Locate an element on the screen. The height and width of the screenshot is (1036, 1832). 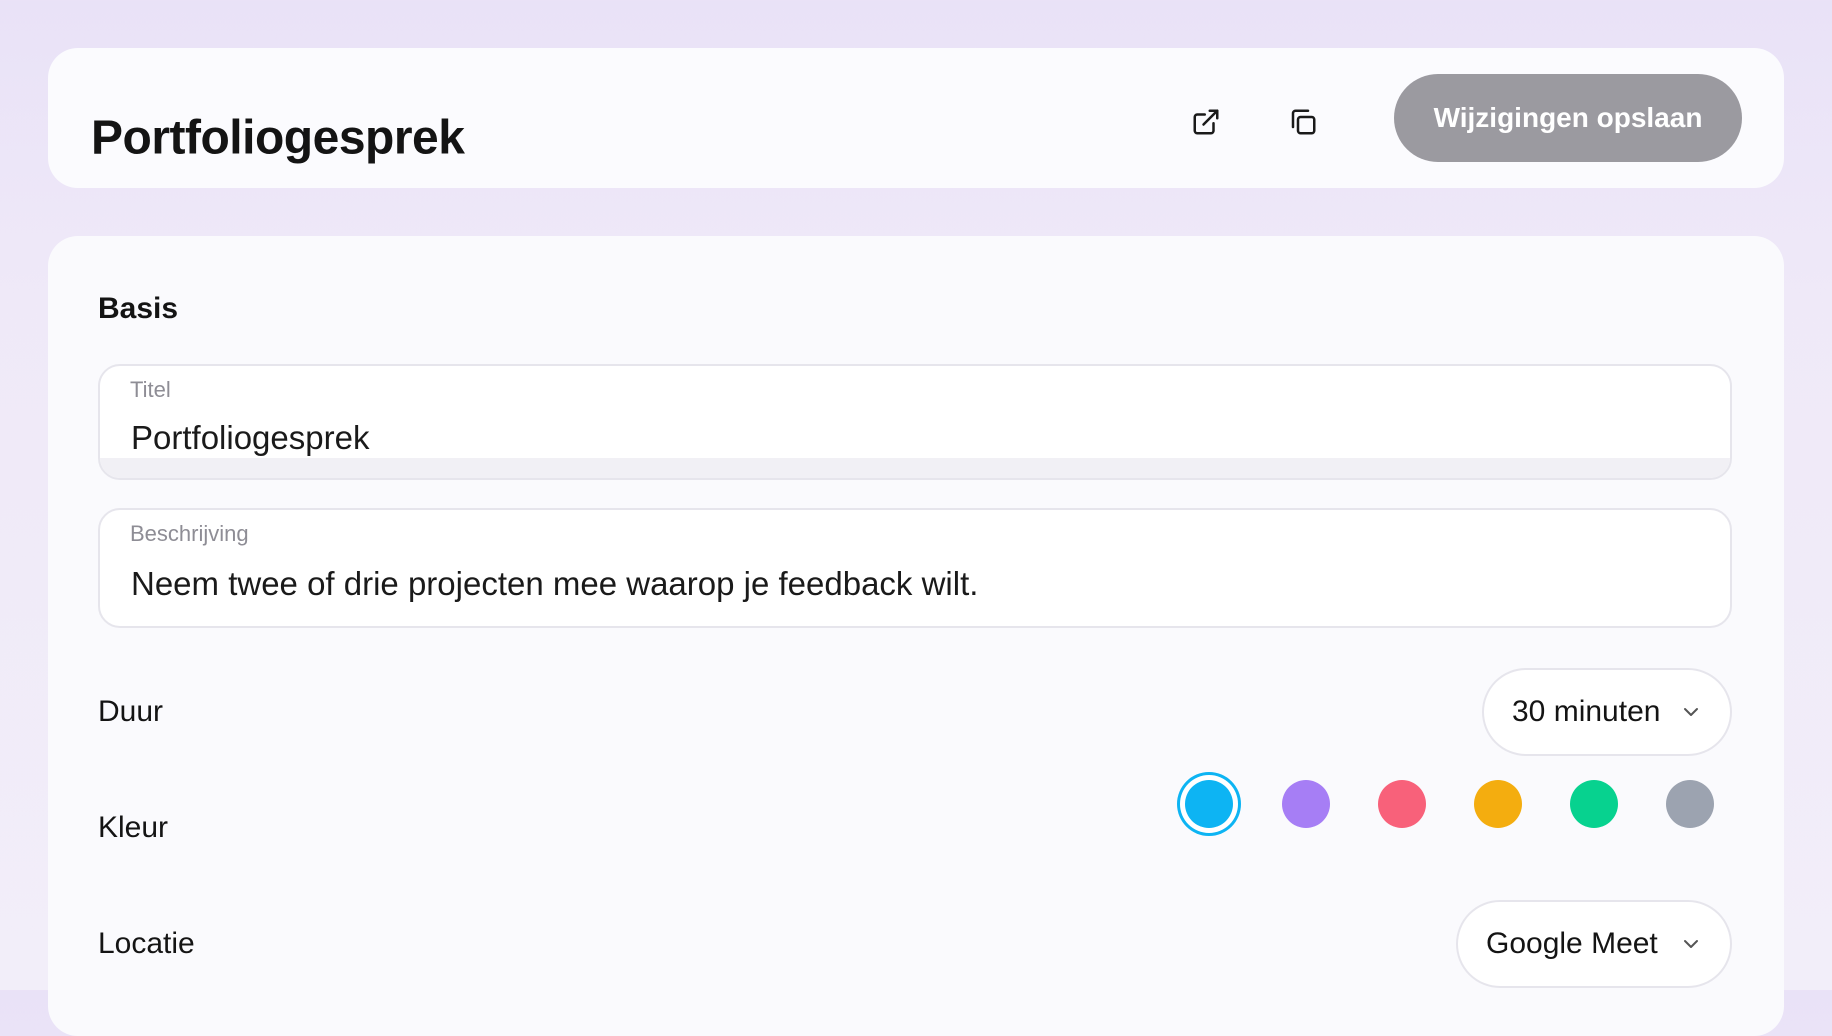
color-swatch-pink is located at coordinates (1402, 804).